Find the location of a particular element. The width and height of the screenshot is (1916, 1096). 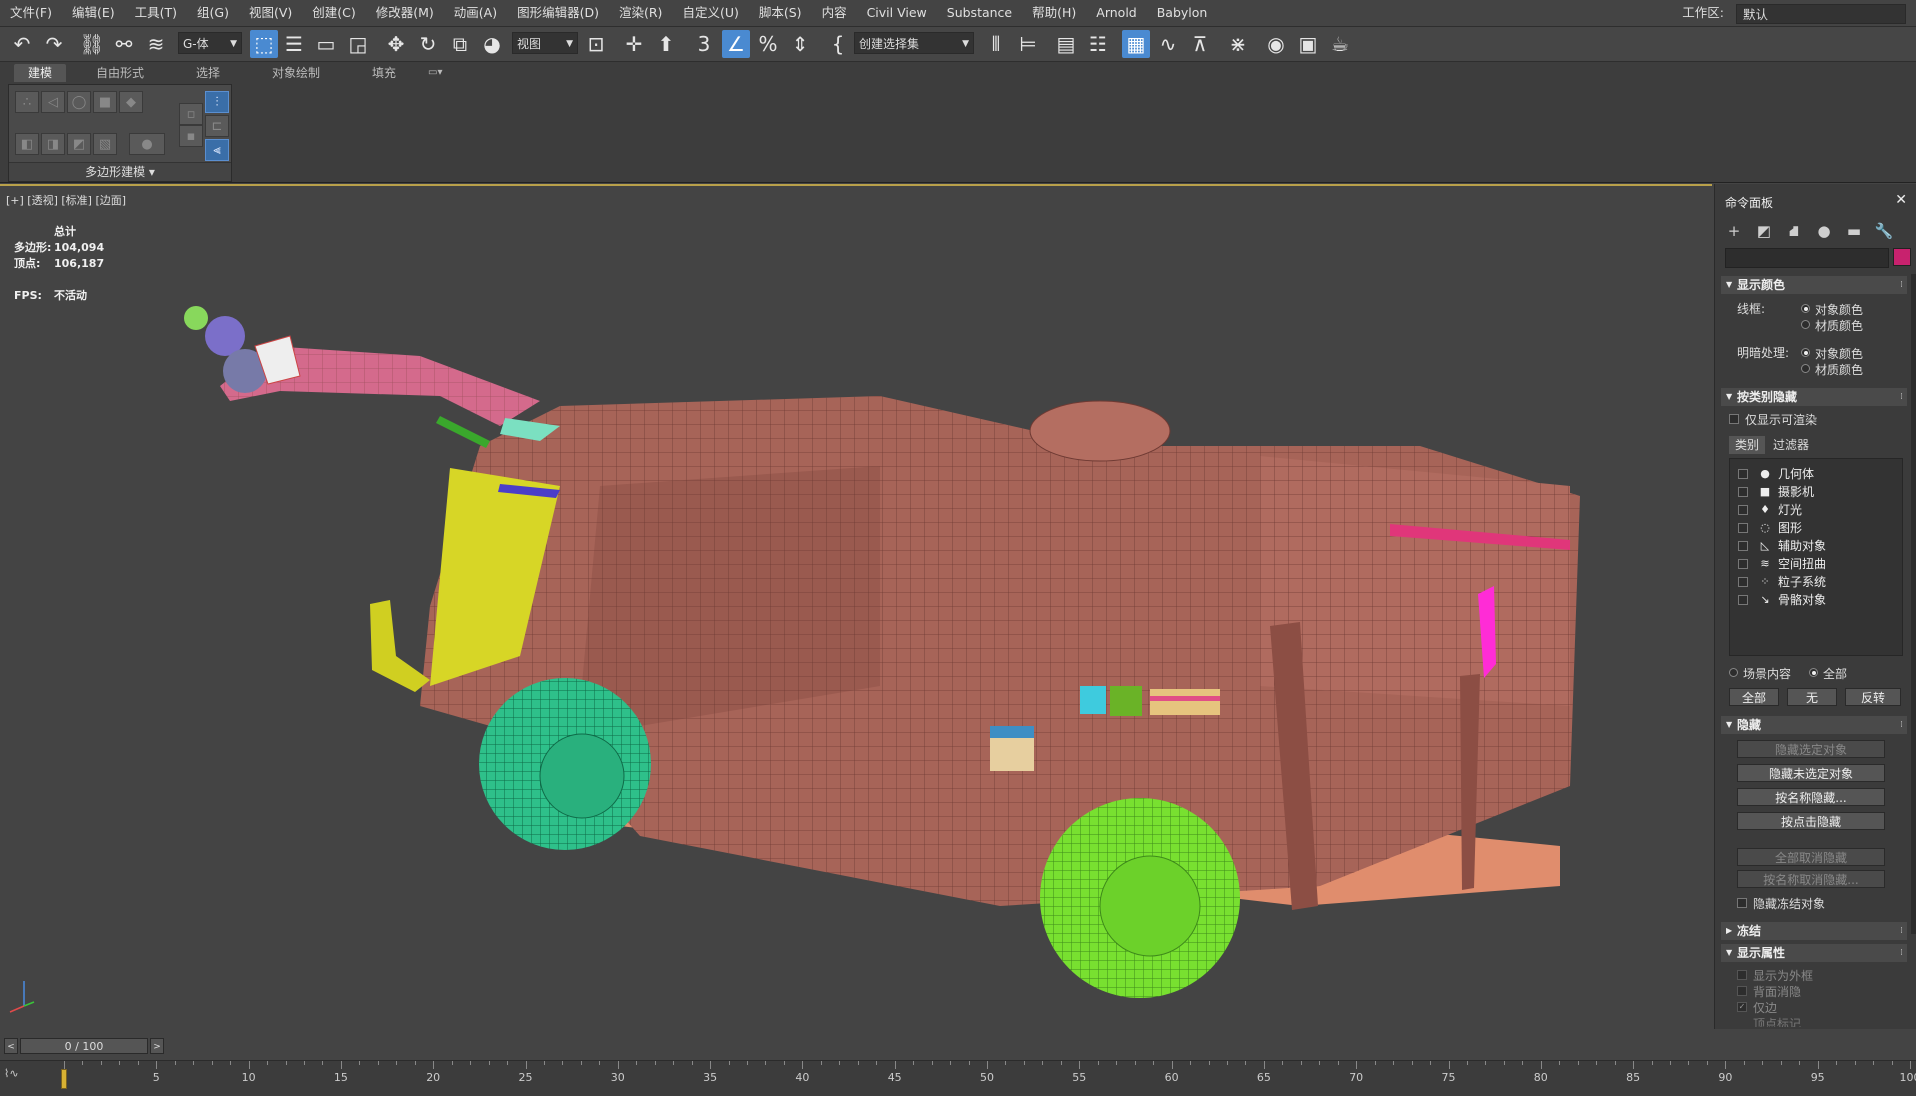

time-slider-handle is located at coordinates (64, 1079).